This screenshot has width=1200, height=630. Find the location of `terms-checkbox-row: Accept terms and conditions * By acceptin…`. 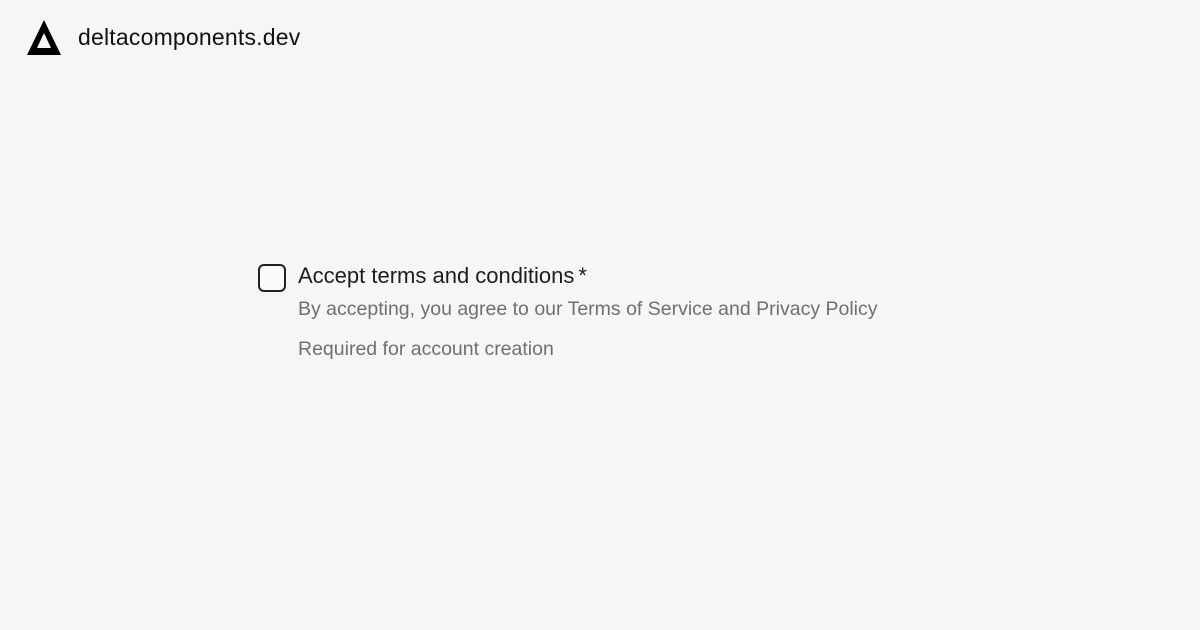

terms-checkbox-row: Accept terms and conditions * By acceptin… is located at coordinates (638, 311).